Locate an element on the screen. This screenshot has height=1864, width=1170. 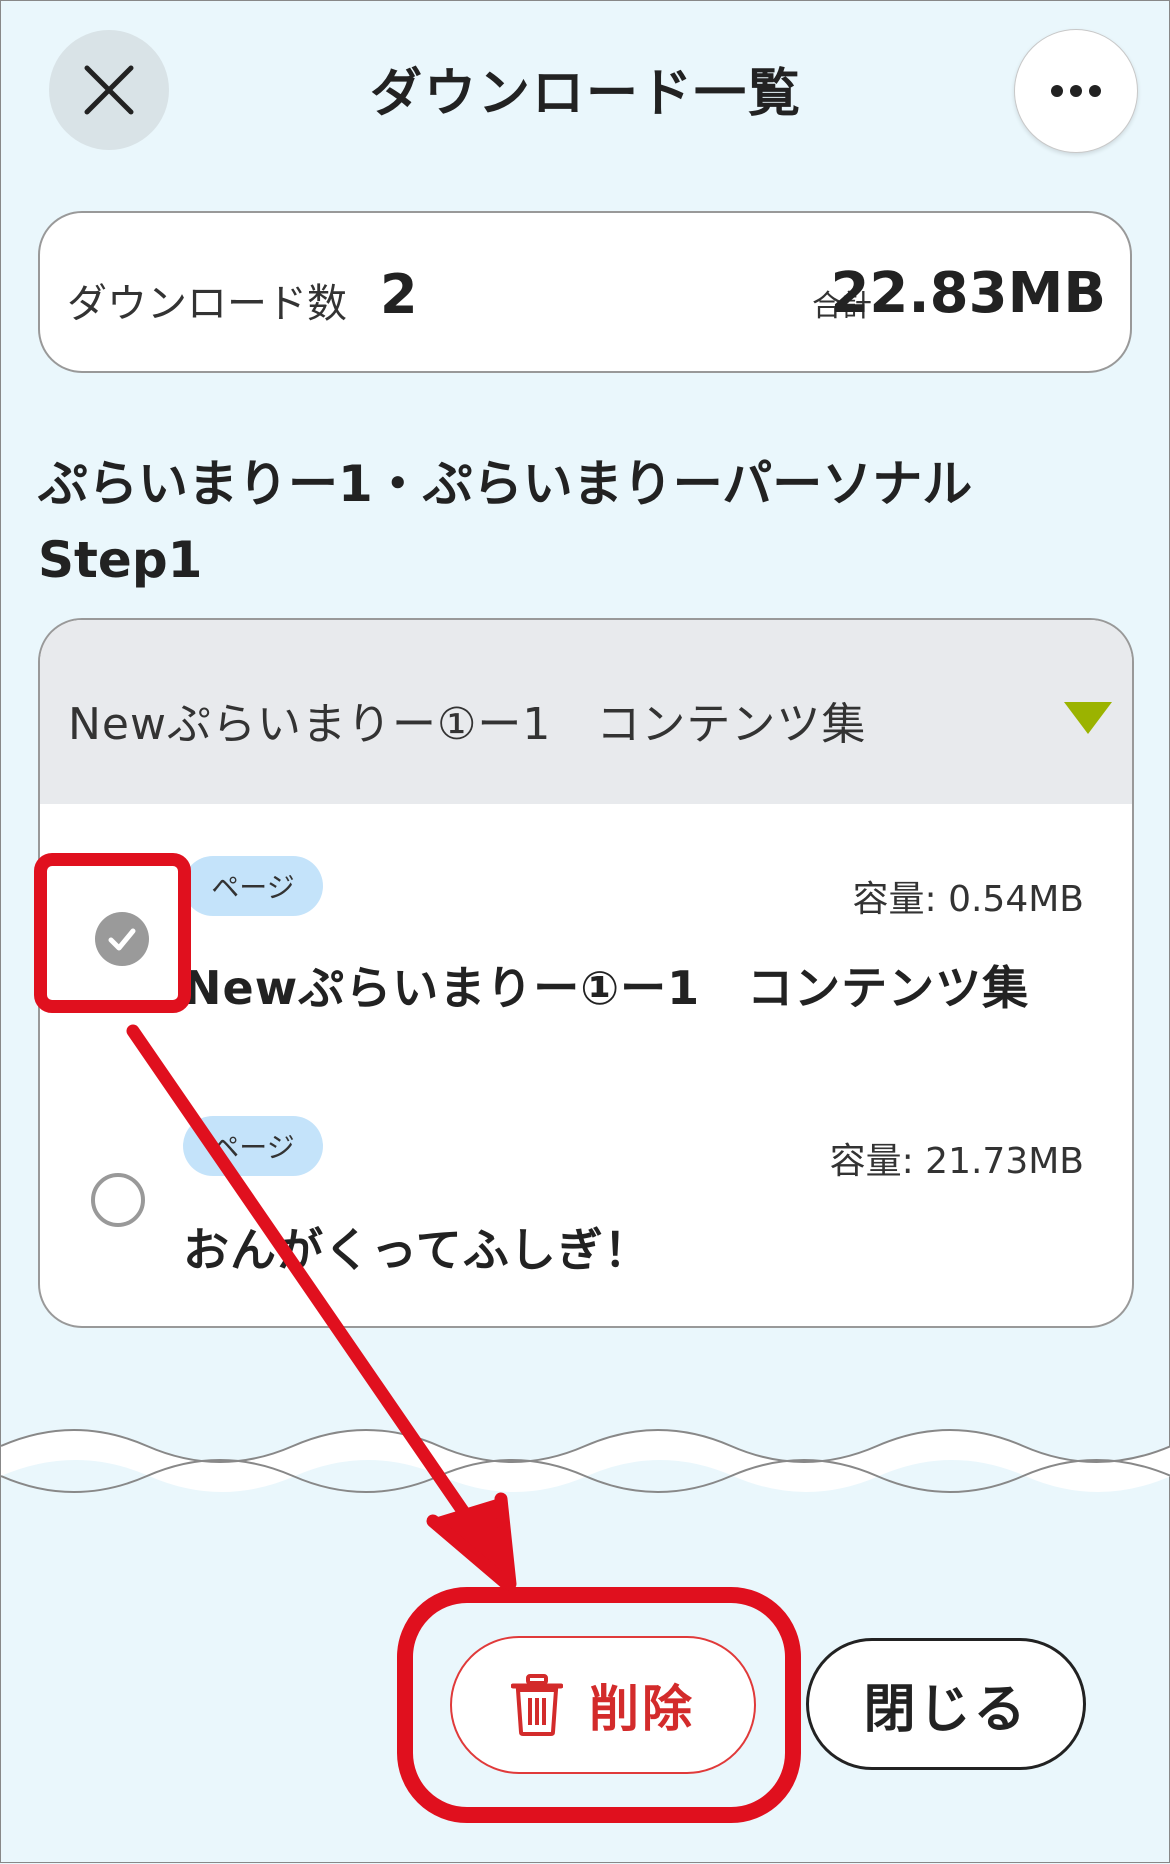
group-header: Newぷらいまりー①ー1 コンテンツ集 is located at coordinates (586, 712).